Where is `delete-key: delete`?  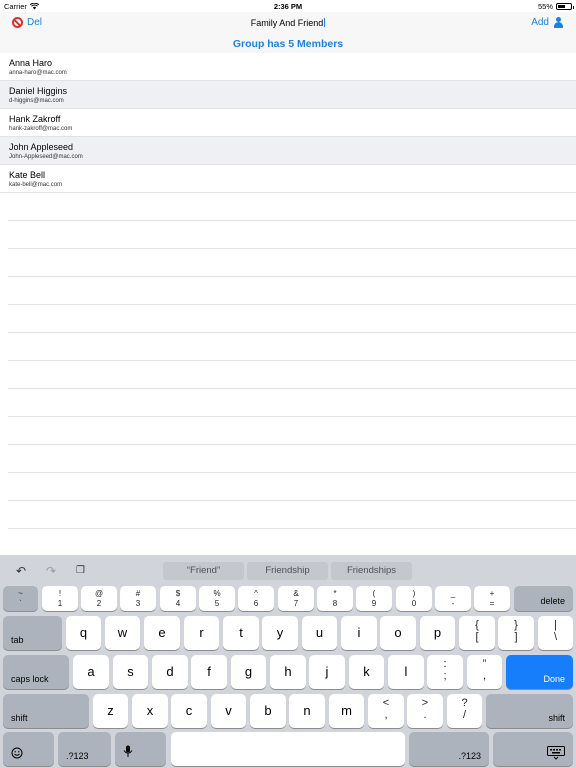 delete-key: delete is located at coordinates (543, 598).